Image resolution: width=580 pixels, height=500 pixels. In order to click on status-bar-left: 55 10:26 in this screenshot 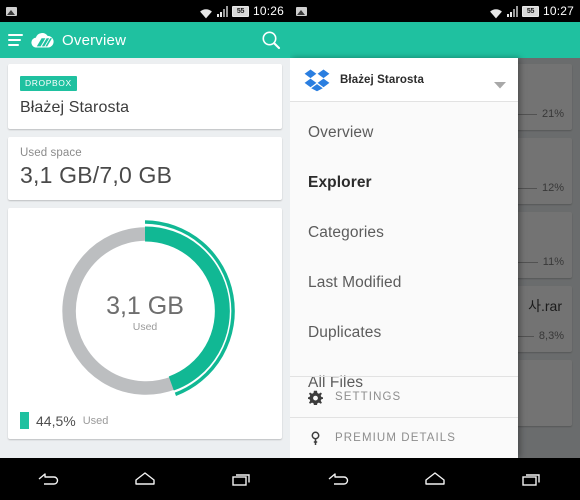, I will do `click(145, 11)`.